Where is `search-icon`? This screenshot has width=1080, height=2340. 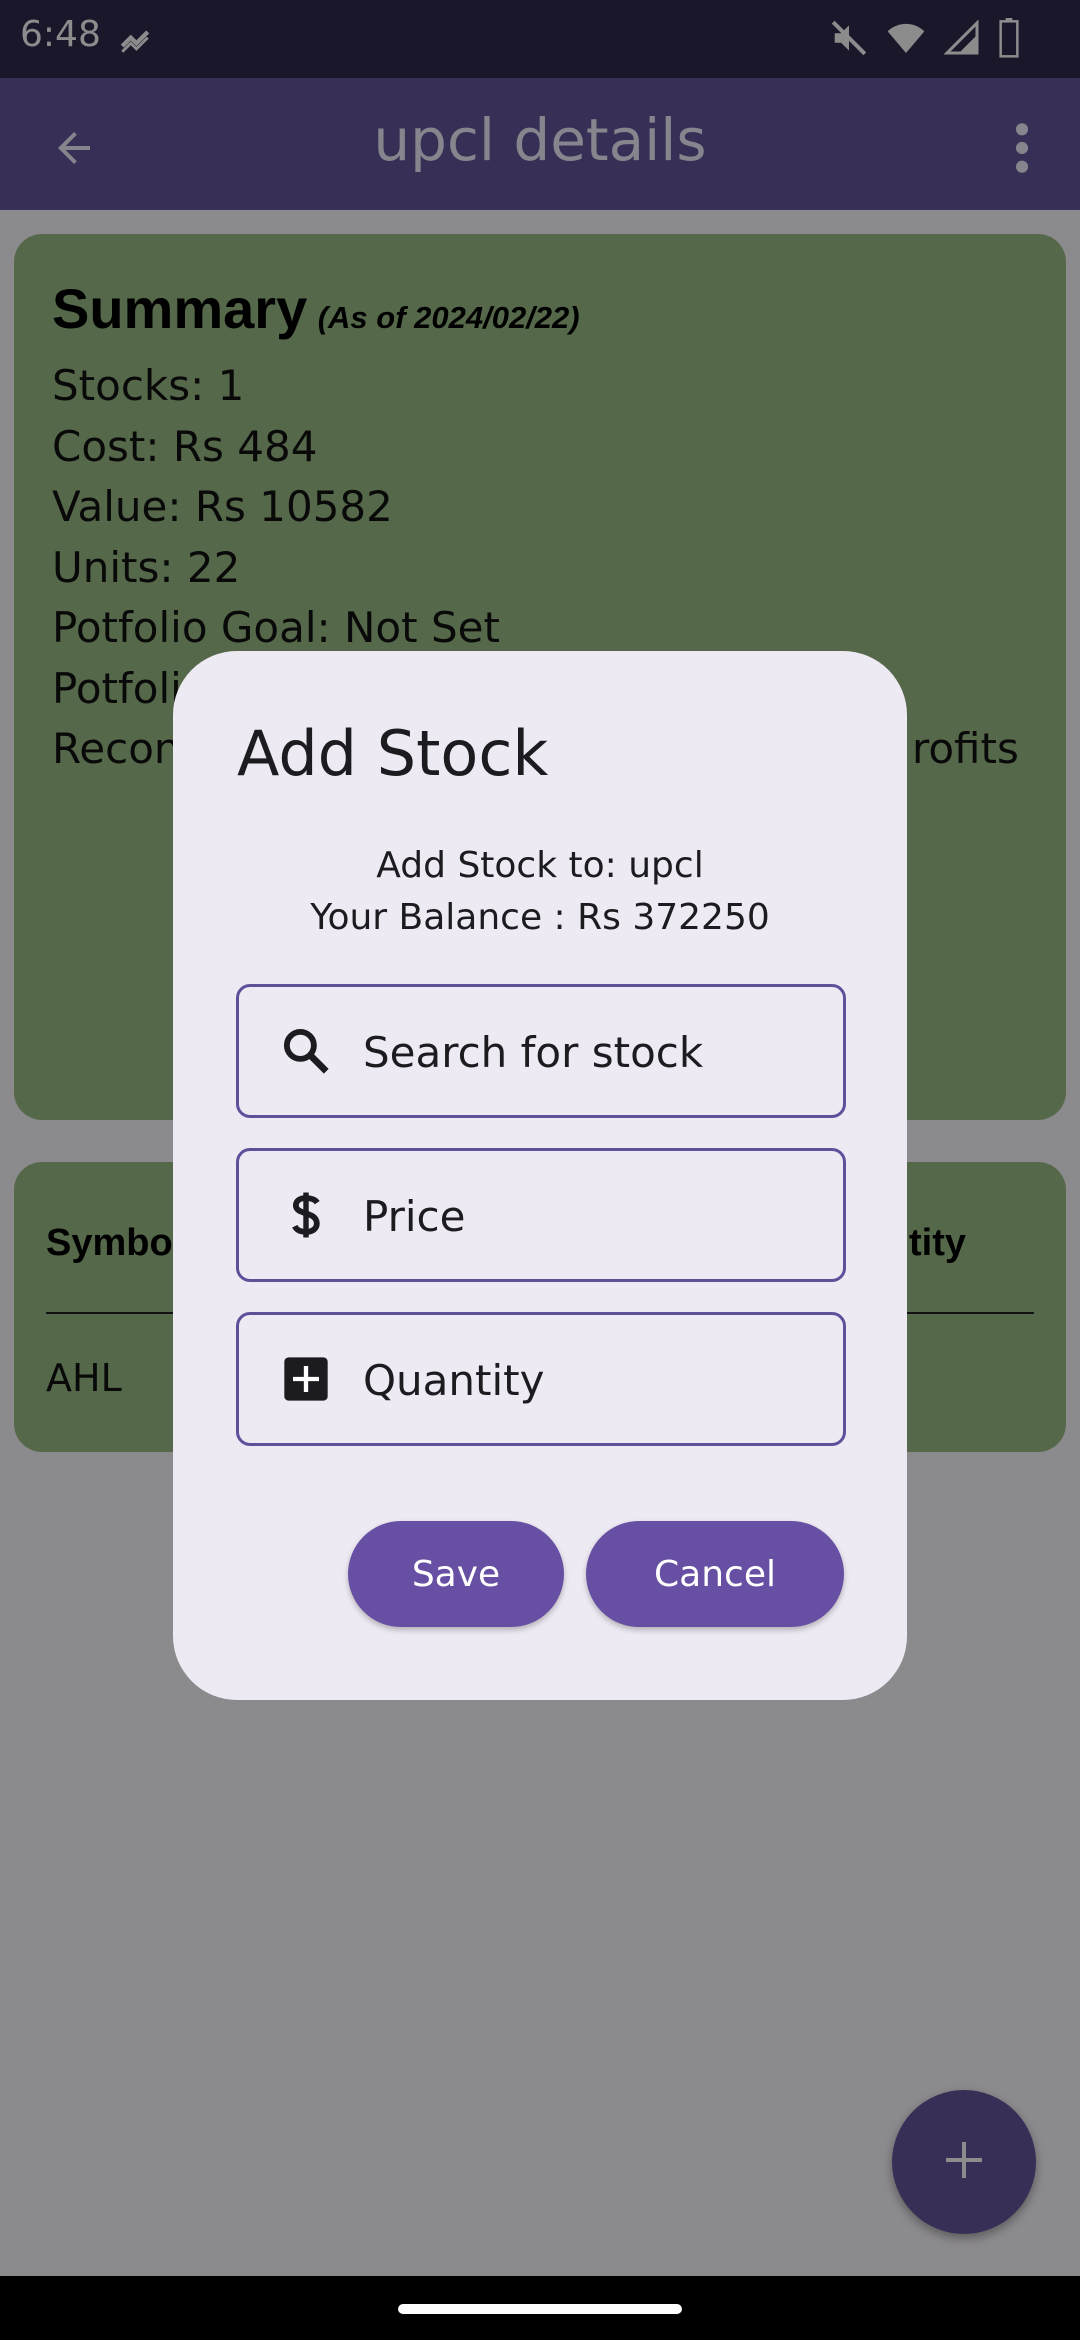 search-icon is located at coordinates (306, 1051).